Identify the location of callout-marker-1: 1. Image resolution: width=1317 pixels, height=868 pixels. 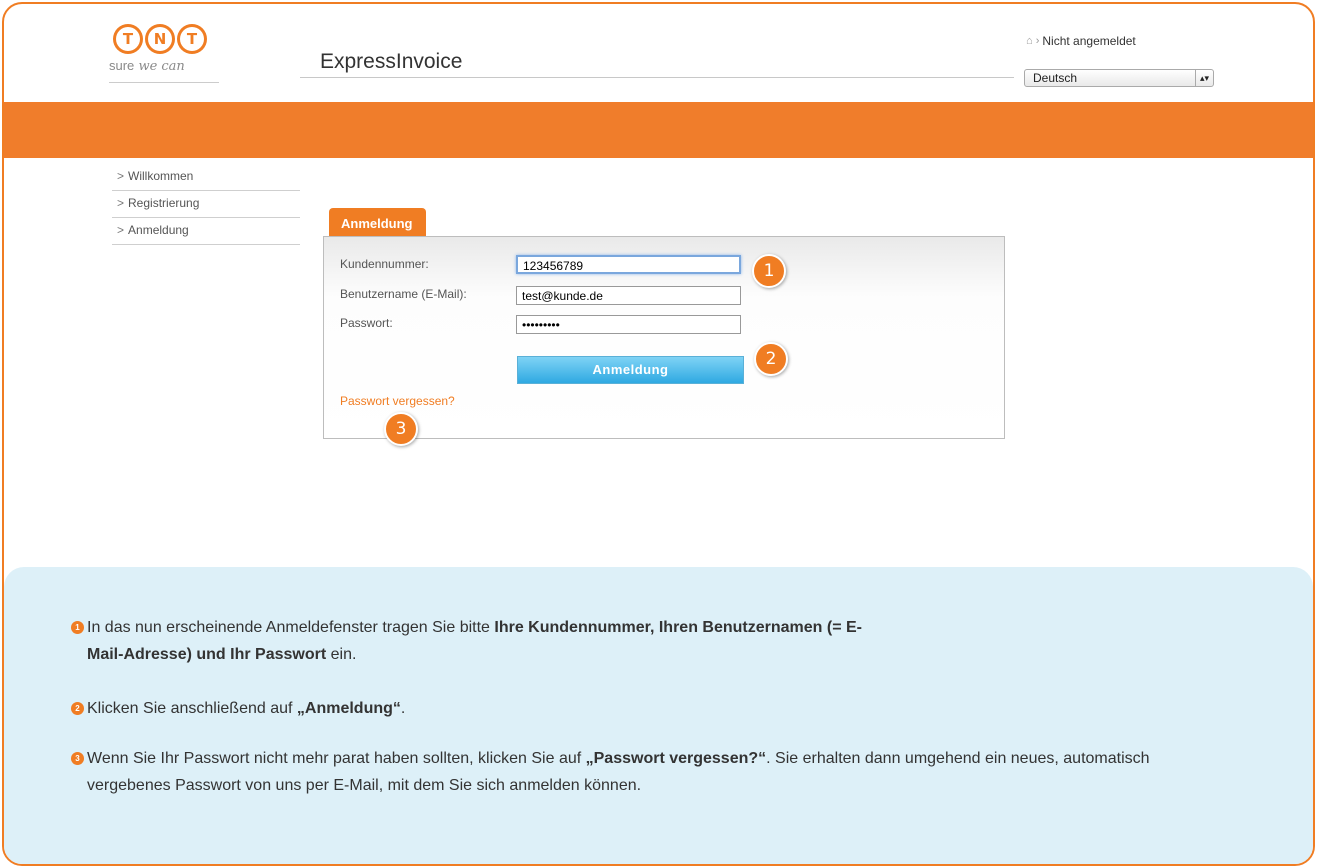
(769, 271).